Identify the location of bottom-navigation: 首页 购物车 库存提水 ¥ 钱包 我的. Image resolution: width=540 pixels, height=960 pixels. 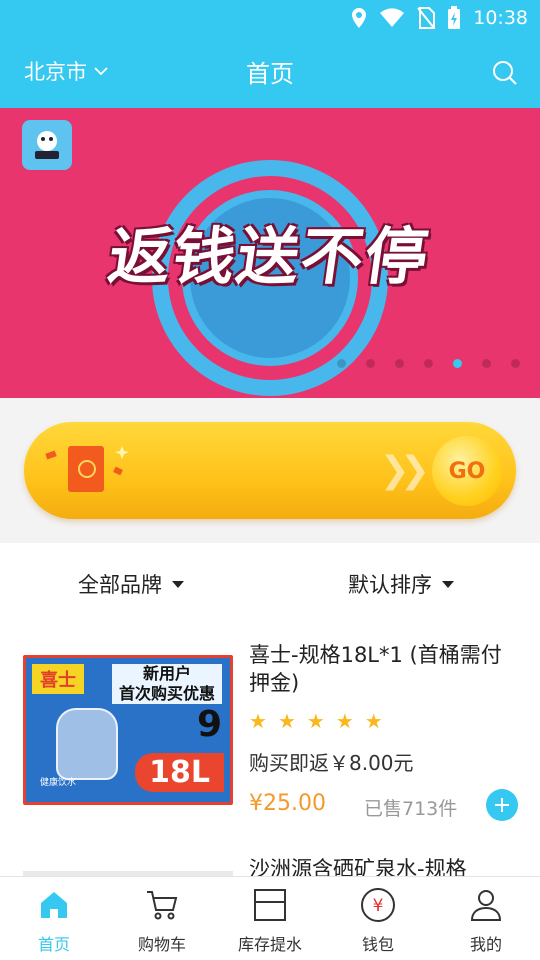
(270, 918).